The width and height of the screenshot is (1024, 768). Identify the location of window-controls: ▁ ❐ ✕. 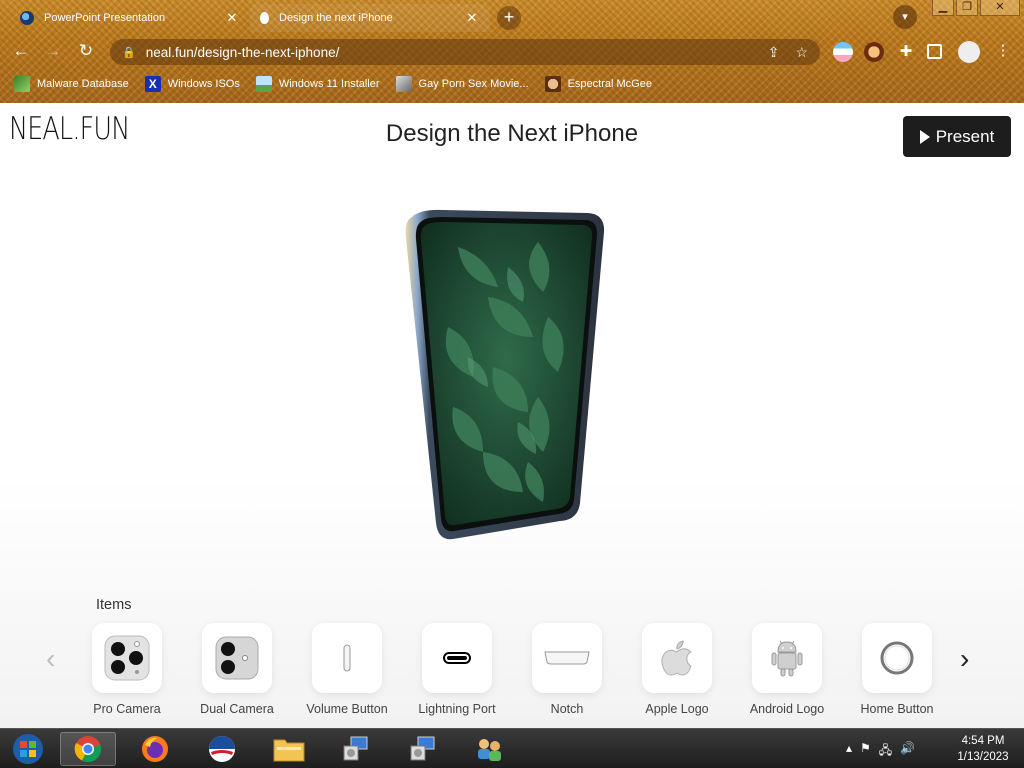
(976, 8).